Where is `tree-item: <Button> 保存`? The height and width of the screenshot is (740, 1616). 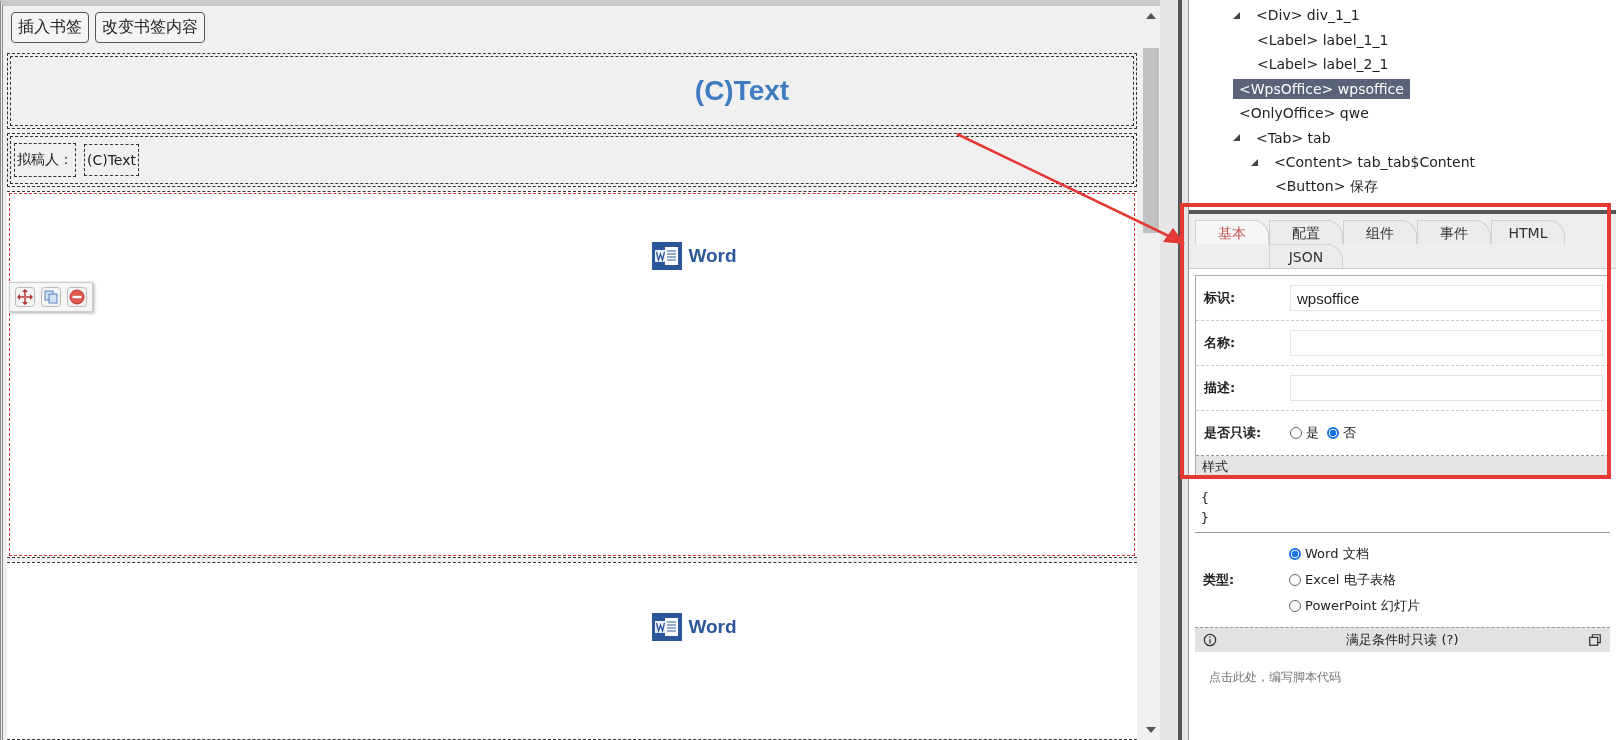 tree-item: <Button> 保存 is located at coordinates (1326, 186).